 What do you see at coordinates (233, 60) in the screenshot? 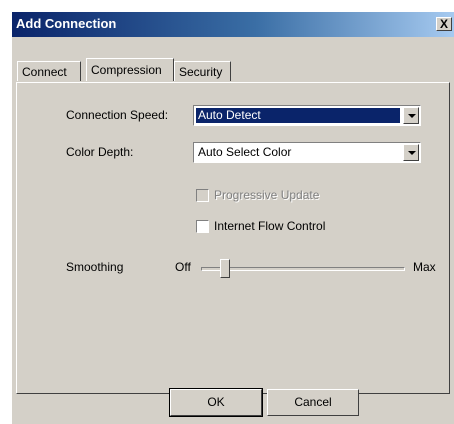
I see `tab-strip: Connect Compression Security` at bounding box center [233, 60].